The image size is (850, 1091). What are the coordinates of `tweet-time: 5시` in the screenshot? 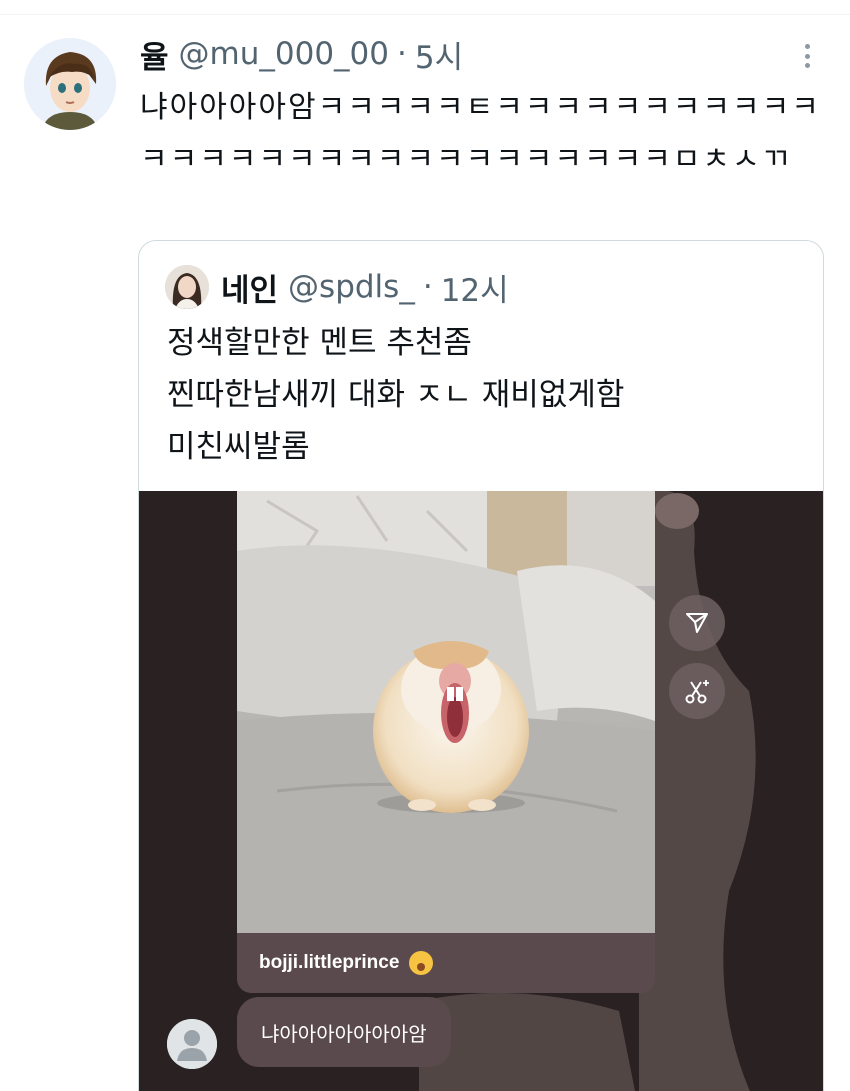 It's located at (439, 54).